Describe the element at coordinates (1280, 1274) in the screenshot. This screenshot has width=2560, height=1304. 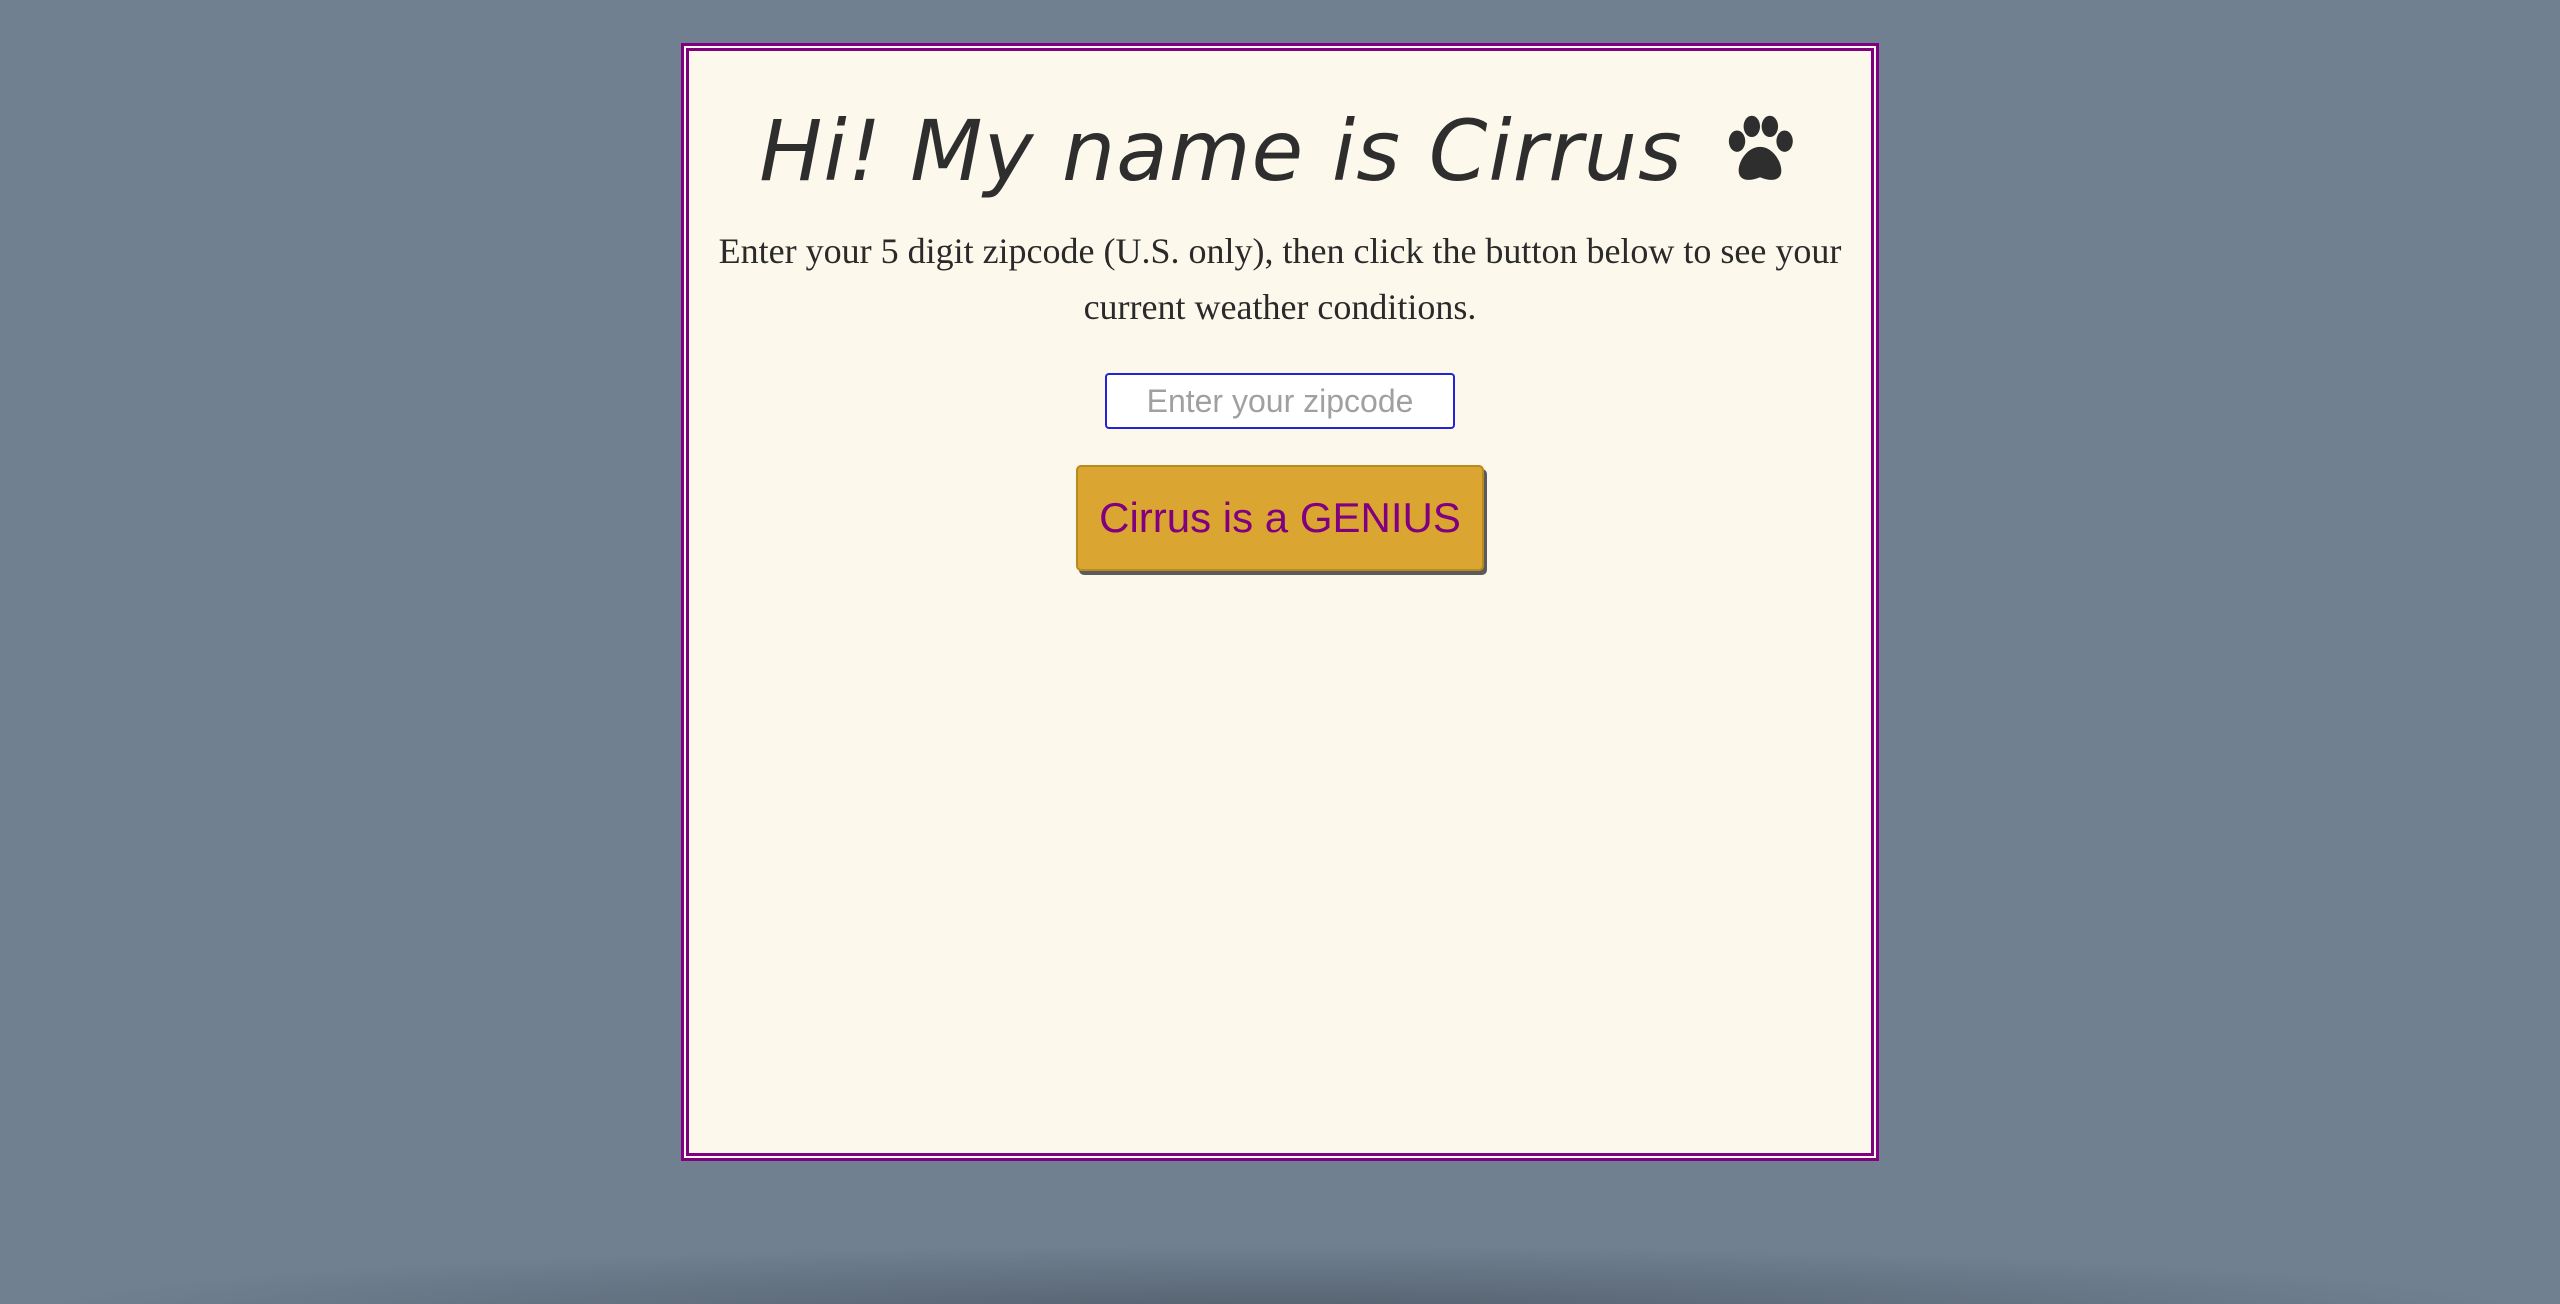
I see `page-bottom-shadow` at that location.